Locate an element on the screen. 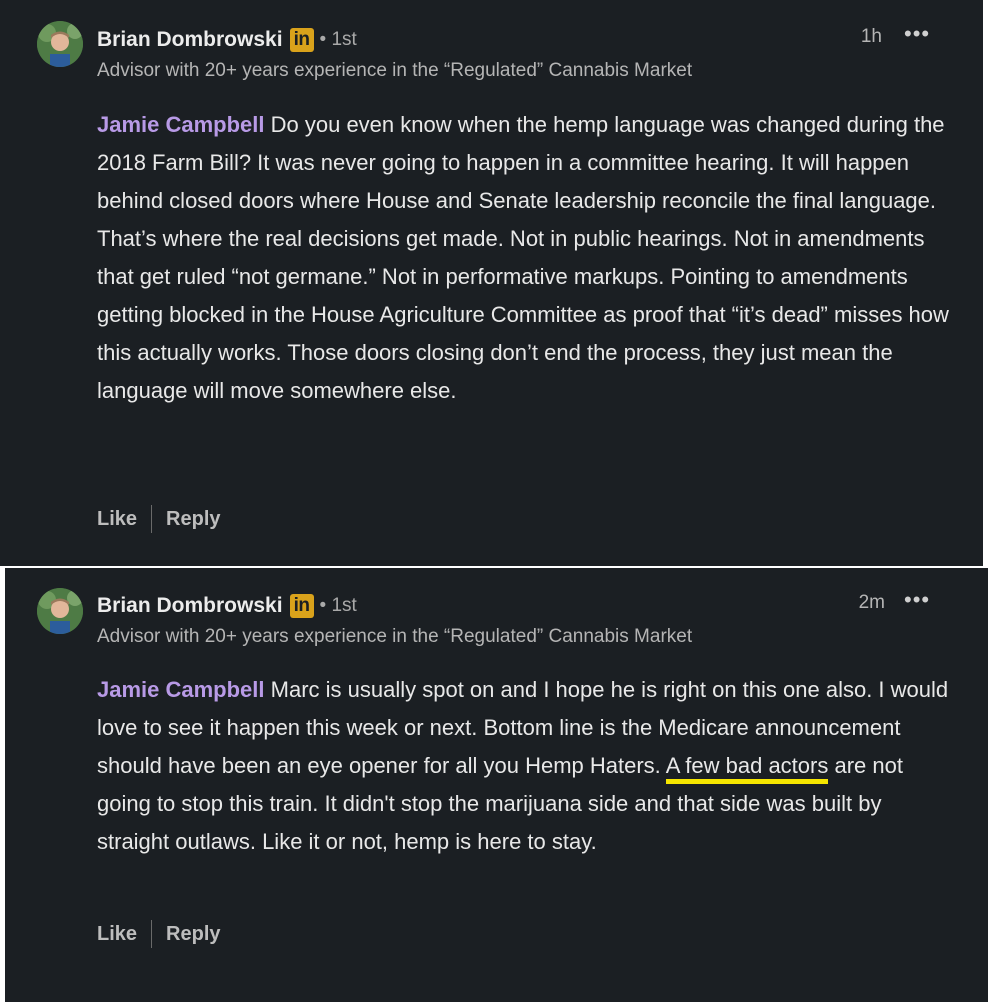 The image size is (988, 1002). comment-timestamp: 2m is located at coordinates (871, 602).